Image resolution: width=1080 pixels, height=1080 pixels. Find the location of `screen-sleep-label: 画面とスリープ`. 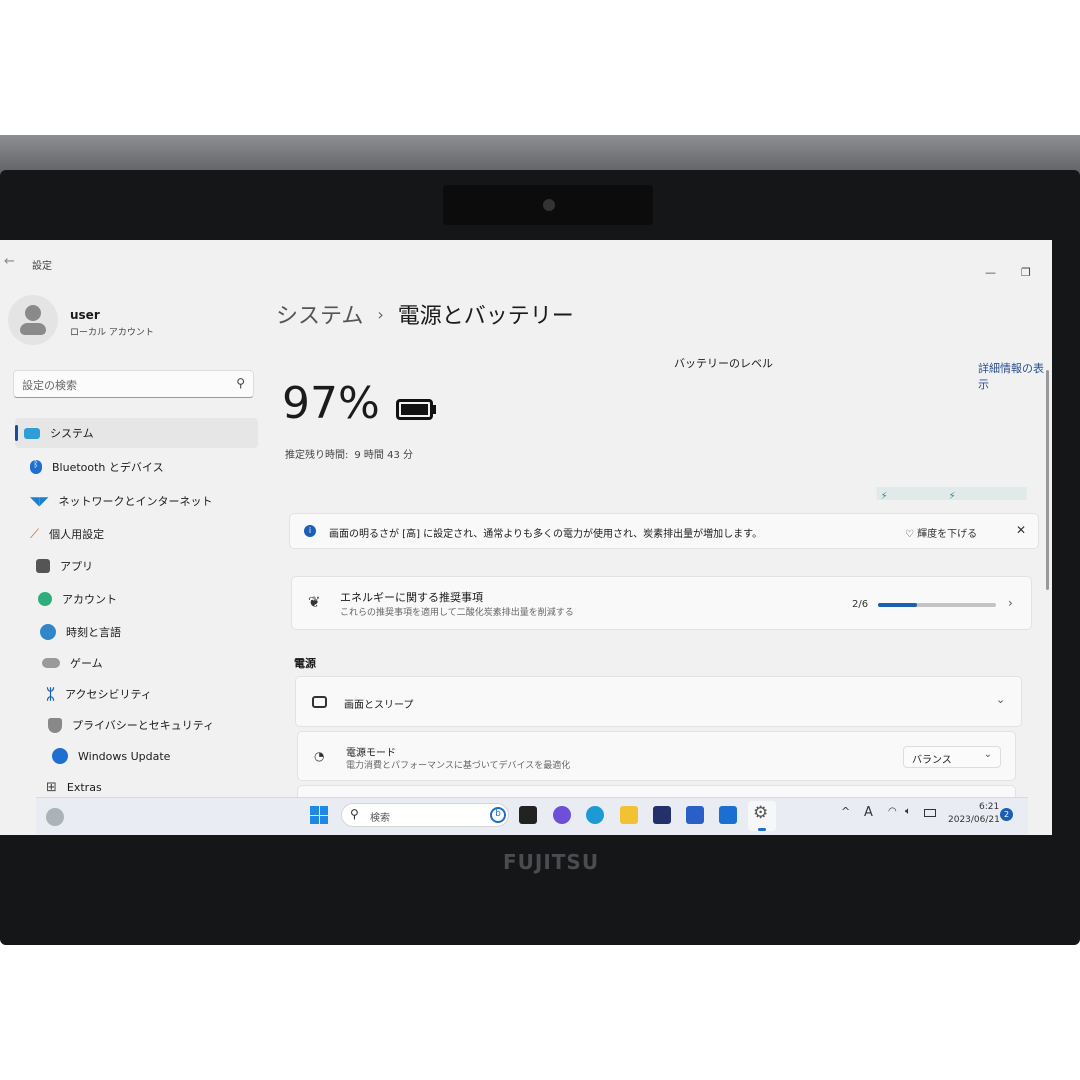

screen-sleep-label: 画面とスリープ is located at coordinates (379, 705).